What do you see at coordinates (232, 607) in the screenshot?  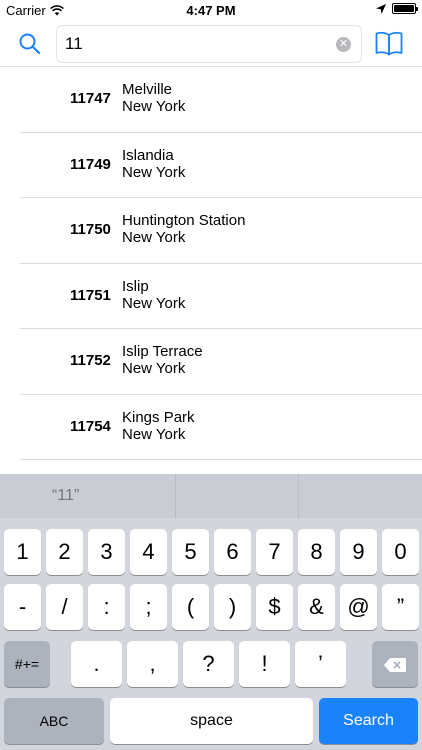 I see `key-close-paren: )` at bounding box center [232, 607].